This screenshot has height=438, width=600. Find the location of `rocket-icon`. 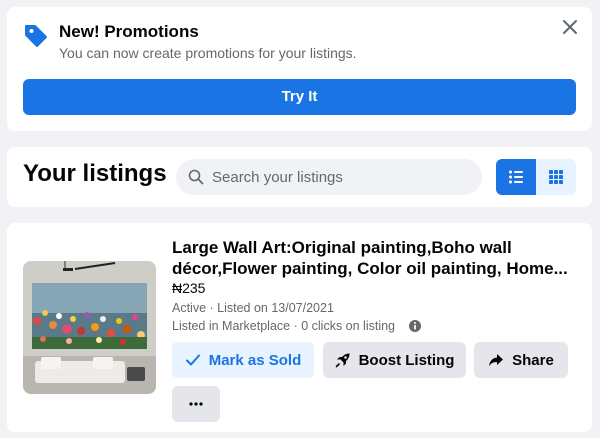

rocket-icon is located at coordinates (342, 360).